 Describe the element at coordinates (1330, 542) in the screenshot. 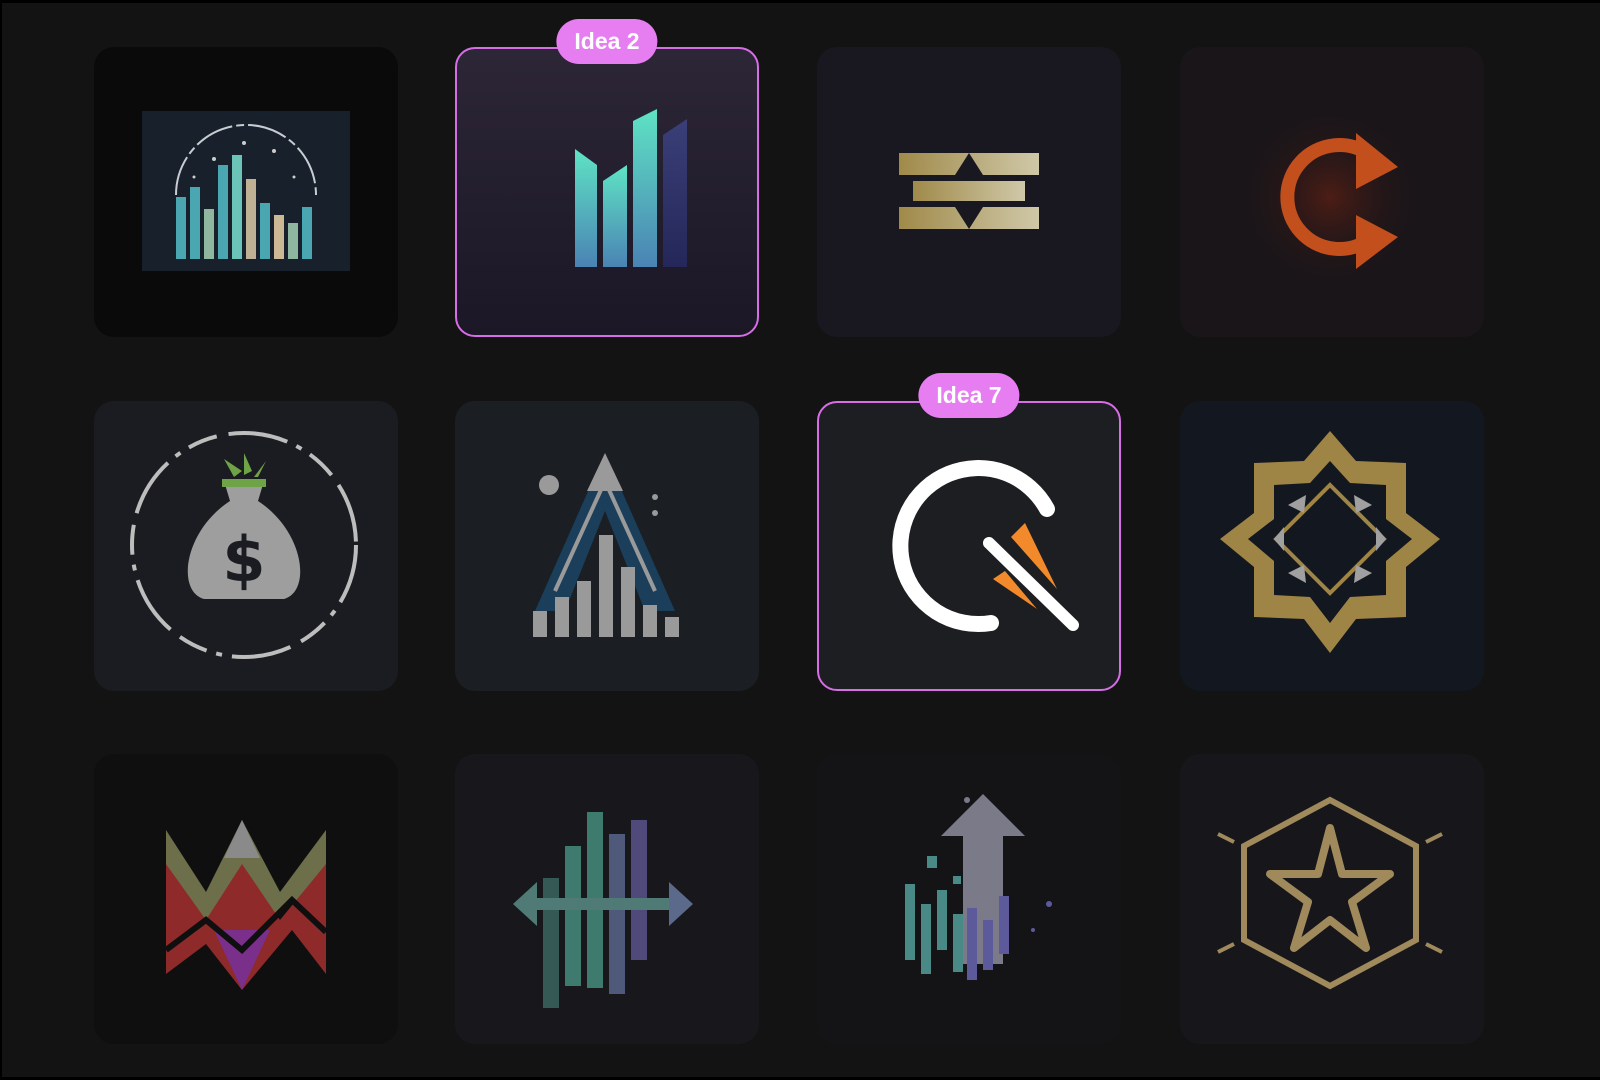

I see `gold-octagon-arrows-icon` at that location.